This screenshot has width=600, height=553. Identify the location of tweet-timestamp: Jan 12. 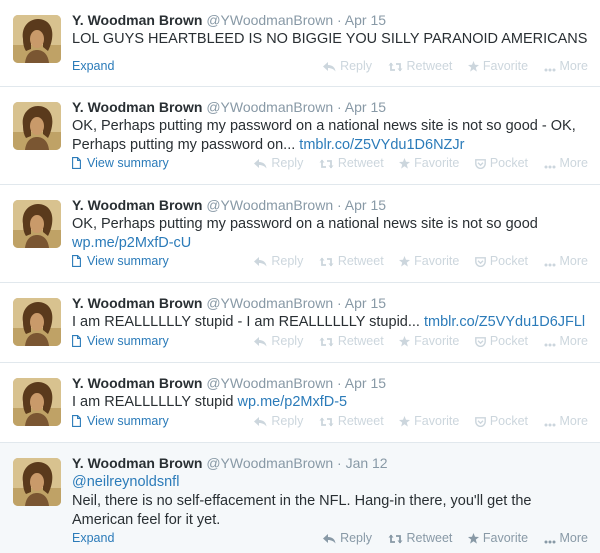
(367, 463).